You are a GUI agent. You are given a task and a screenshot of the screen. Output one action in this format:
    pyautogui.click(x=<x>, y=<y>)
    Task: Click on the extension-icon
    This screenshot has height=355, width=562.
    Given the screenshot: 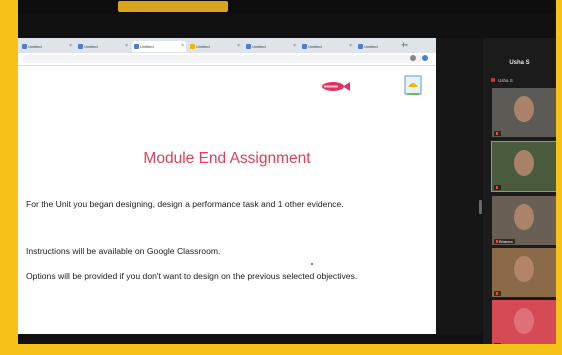 What is the action you would take?
    pyautogui.click(x=413, y=58)
    